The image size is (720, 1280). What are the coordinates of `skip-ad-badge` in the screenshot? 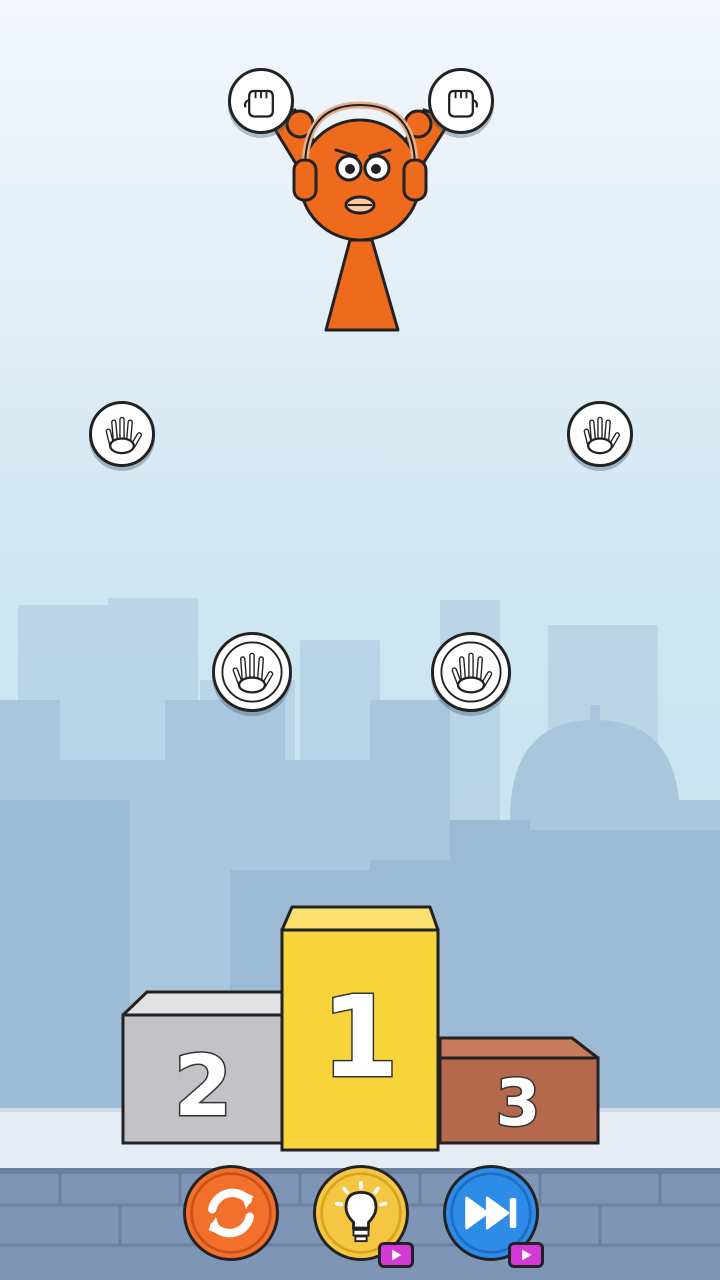 It's located at (526, 1255).